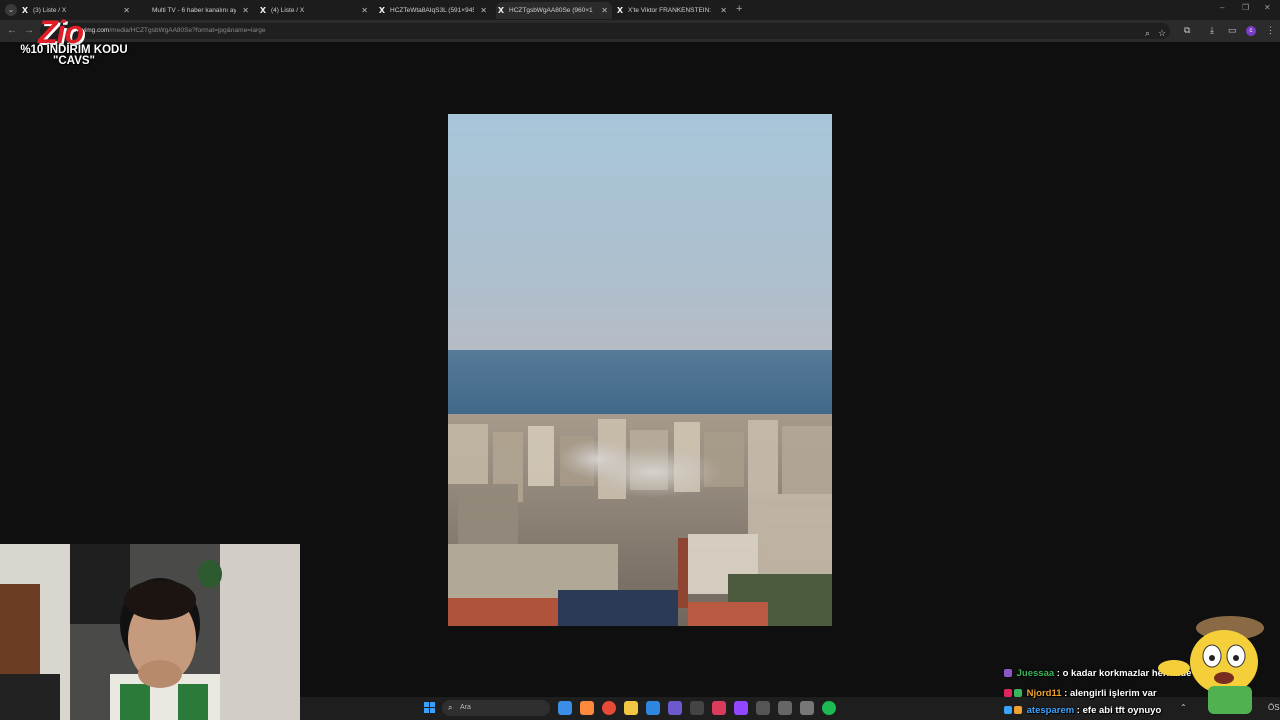 This screenshot has height=720, width=1280. Describe the element at coordinates (315, 10) in the screenshot. I see `tab-liste-2: X (4) Liste / X ✕` at that location.